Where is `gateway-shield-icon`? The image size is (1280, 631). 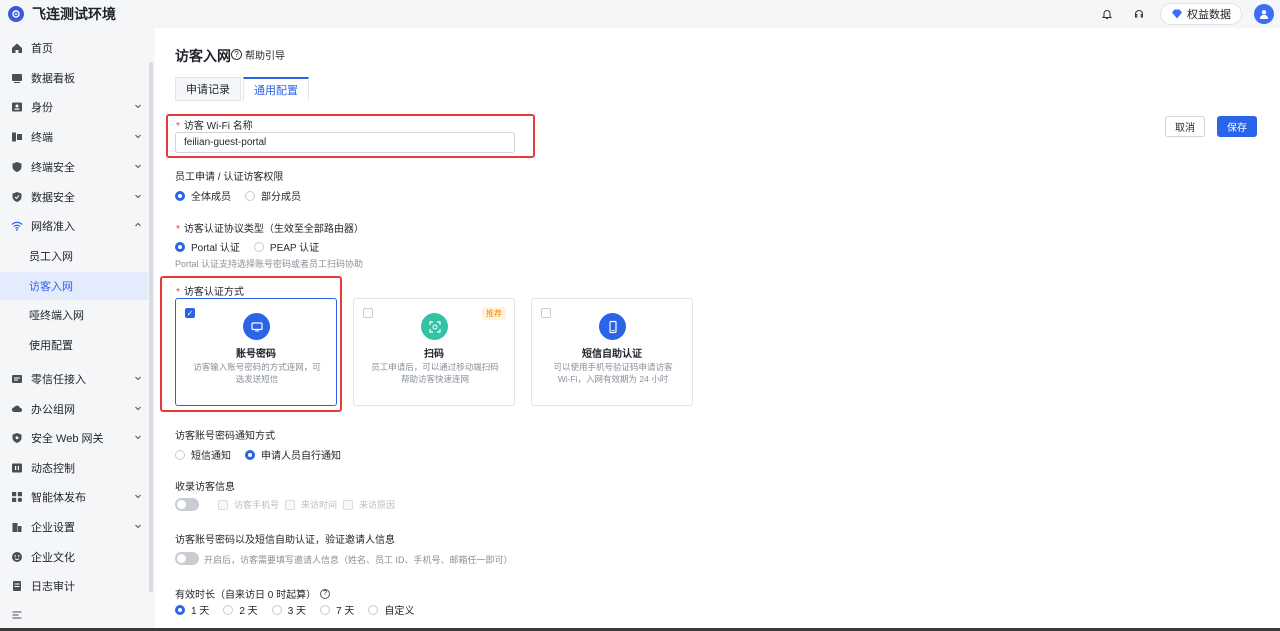
gateway-shield-icon is located at coordinates (17, 438).